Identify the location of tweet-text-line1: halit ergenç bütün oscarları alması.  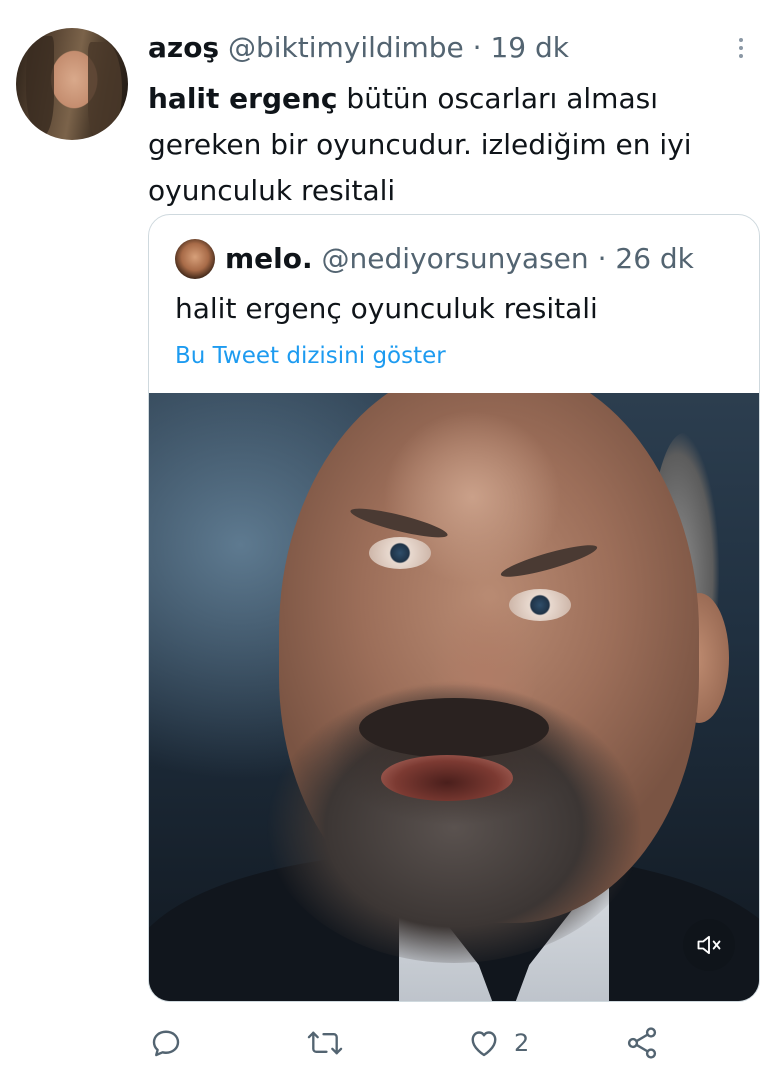
(448, 99).